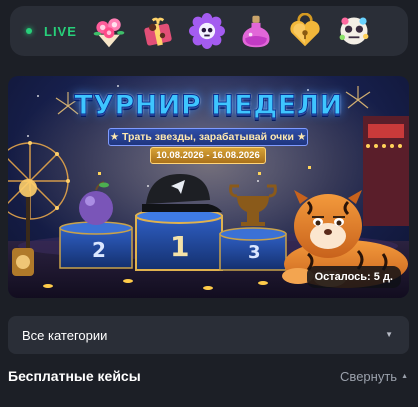 This screenshot has height=407, width=418. I want to click on skull-flower-icon, so click(206, 31).